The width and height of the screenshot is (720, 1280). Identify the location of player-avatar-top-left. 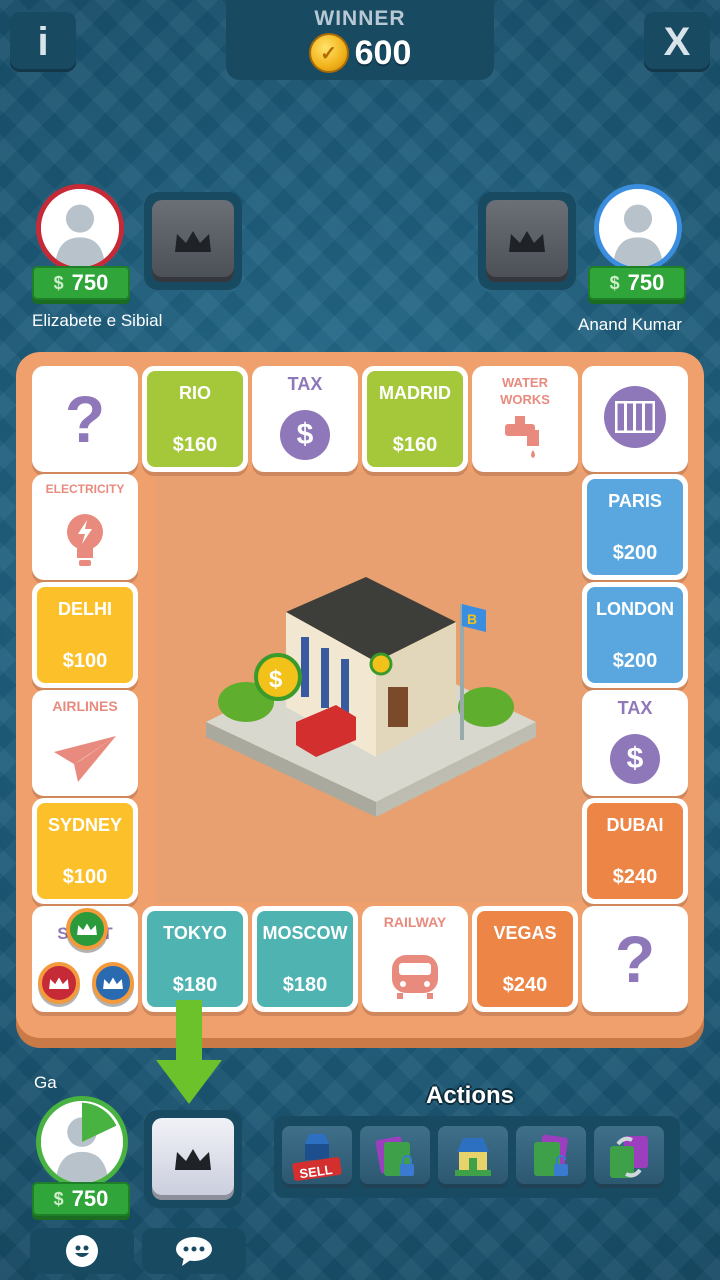
(80, 228).